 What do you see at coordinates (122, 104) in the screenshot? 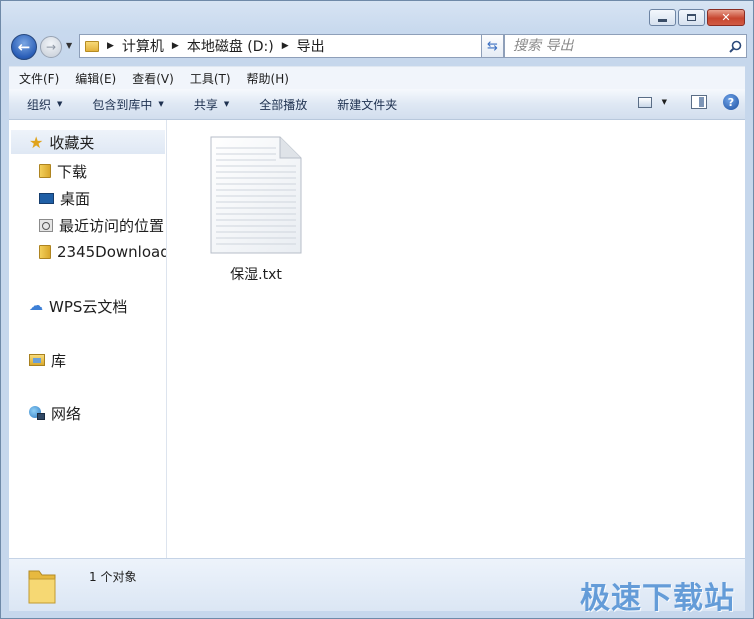
I see `include-in-library-label: 包含到库中` at bounding box center [122, 104].